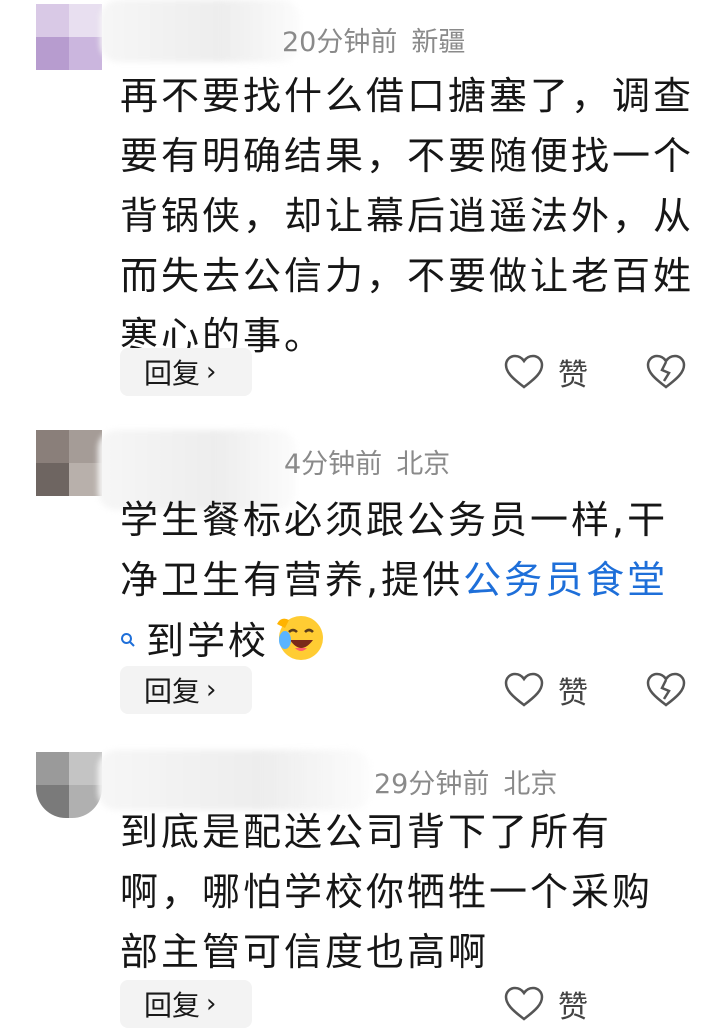 The image size is (720, 1028). I want to click on comment-text-part: 到学校, so click(208, 641).